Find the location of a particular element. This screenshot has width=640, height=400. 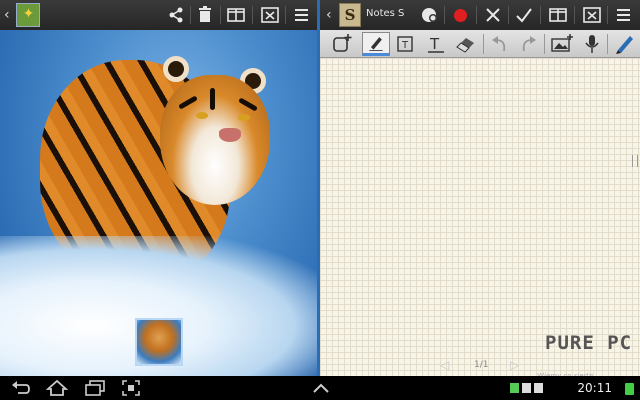

tiger-head is located at coordinates (215, 140).